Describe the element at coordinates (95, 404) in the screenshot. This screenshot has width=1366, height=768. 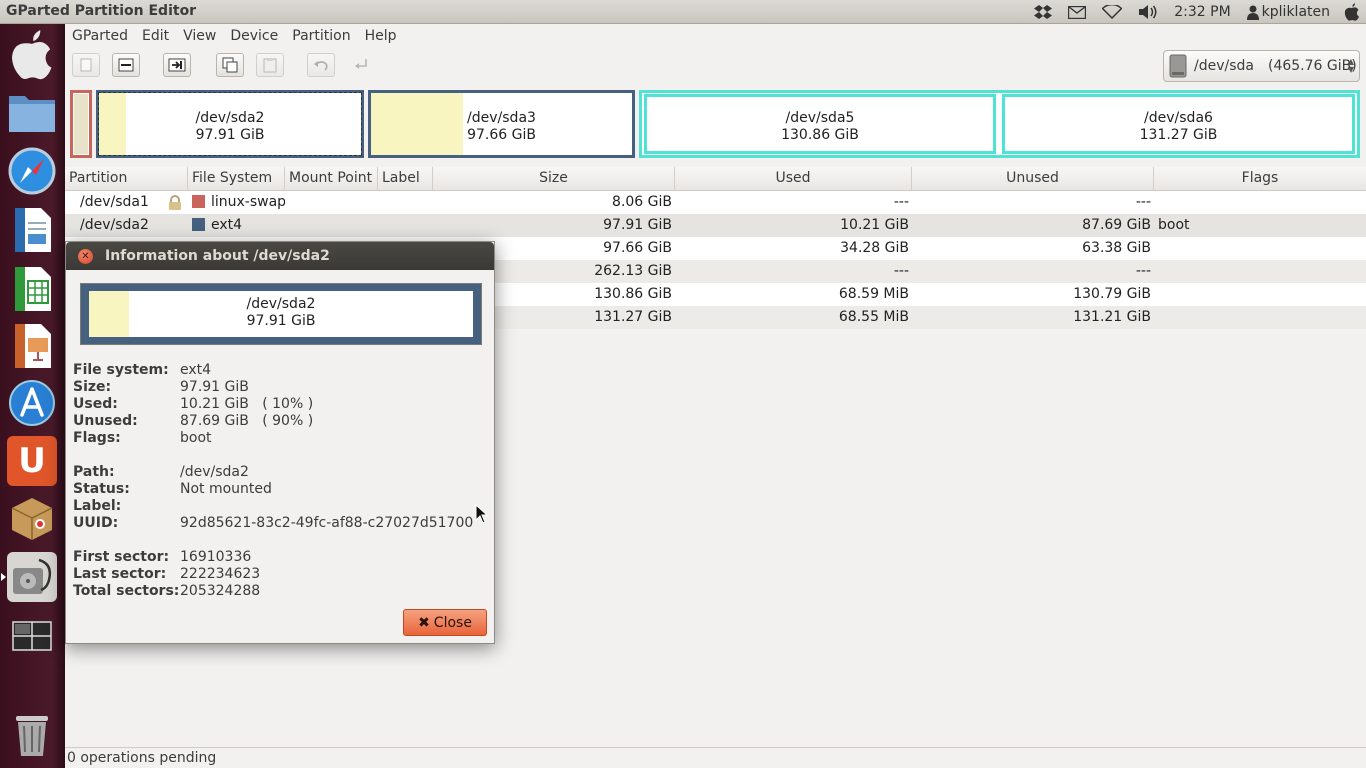
I see `field-label: Used:` at that location.